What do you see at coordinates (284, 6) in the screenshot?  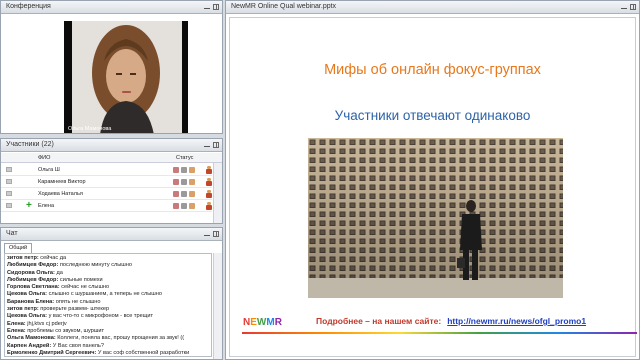 I see `presentation-file-title: NewMR Online Qual webinar.pptx` at bounding box center [284, 6].